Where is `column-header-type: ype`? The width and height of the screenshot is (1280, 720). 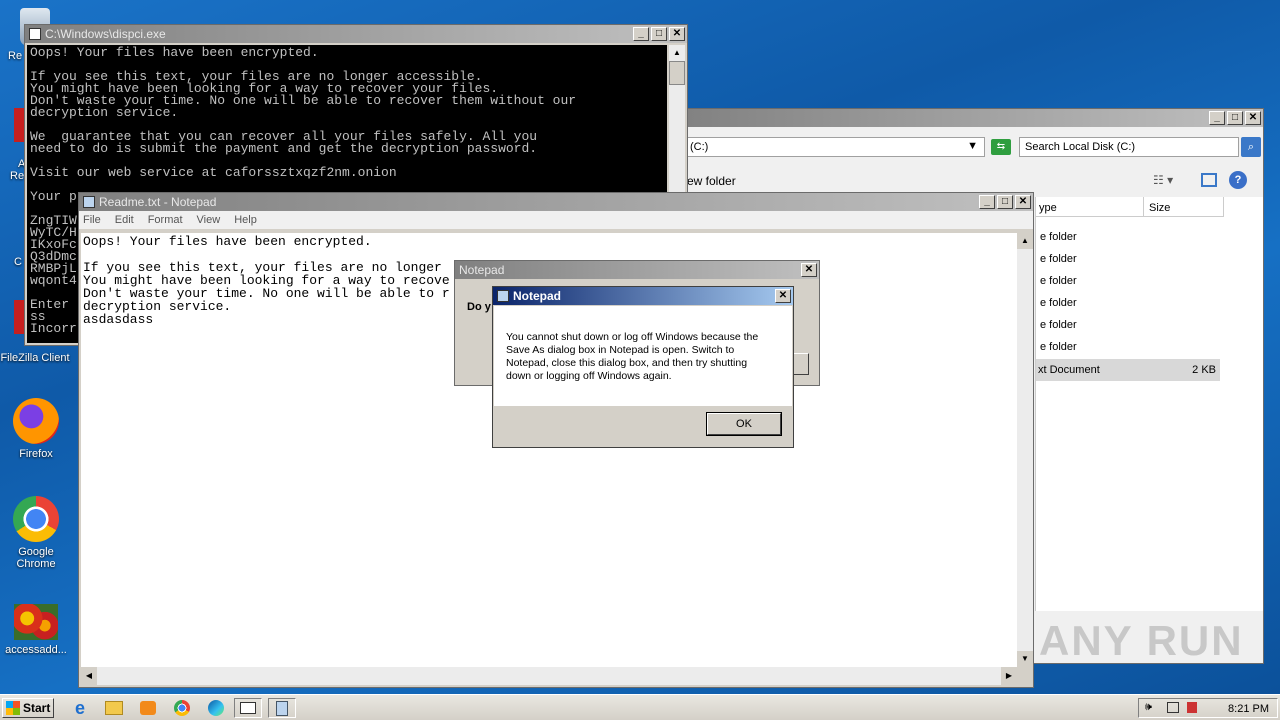
column-header-type: ype is located at coordinates (1090, 207).